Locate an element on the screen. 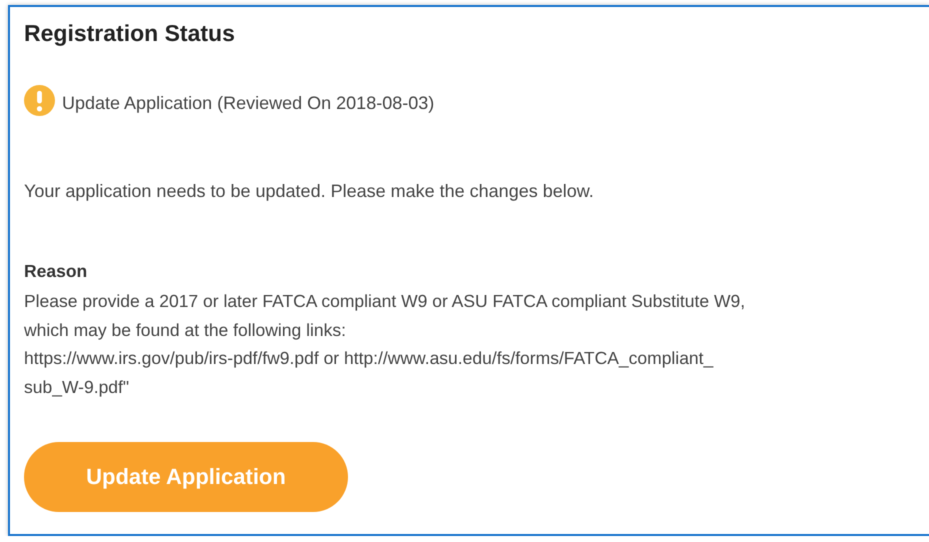  status-text: Update Application (Reviewed On 2018-08-03) is located at coordinates (248, 103).